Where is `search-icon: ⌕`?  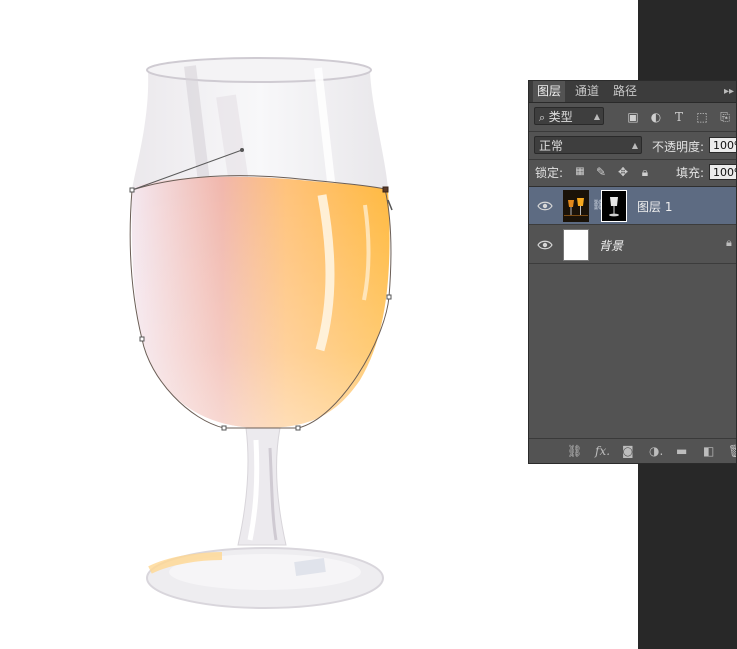 search-icon: ⌕ is located at coordinates (544, 117).